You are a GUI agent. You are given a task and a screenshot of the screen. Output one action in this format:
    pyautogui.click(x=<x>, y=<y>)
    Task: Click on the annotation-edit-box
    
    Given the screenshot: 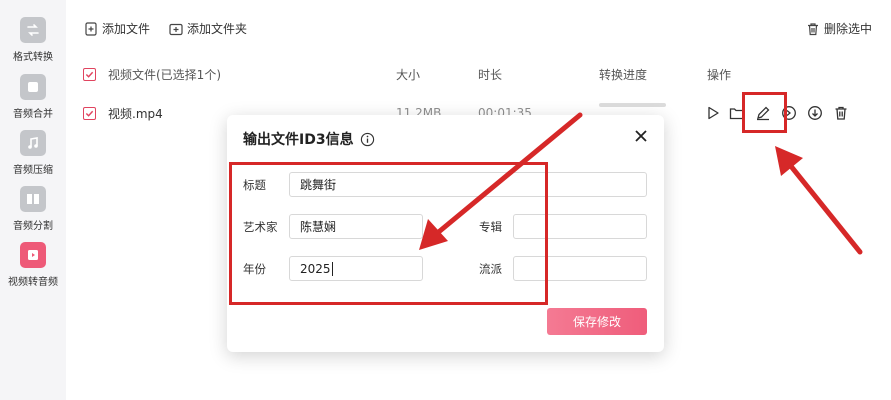 What is the action you would take?
    pyautogui.click(x=764, y=112)
    